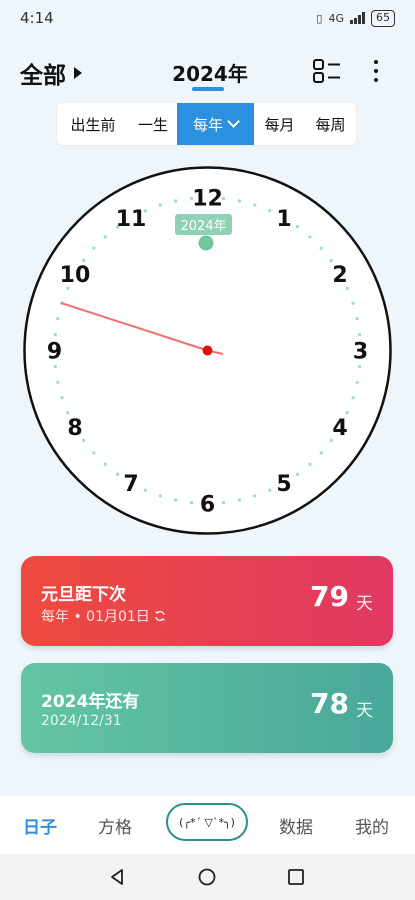 The width and height of the screenshot is (415, 900). I want to click on clock-number-1: 1, so click(283, 219).